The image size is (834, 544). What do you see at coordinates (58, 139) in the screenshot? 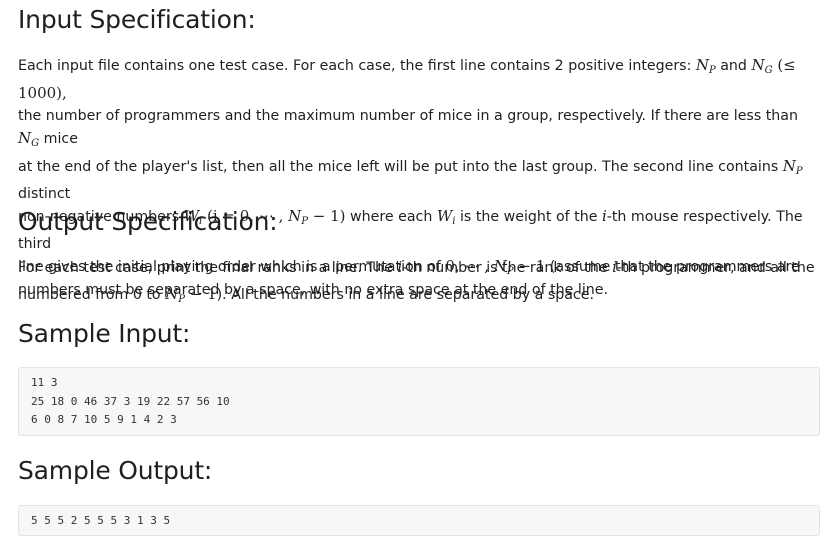
I see `text: mice` at bounding box center [58, 139].